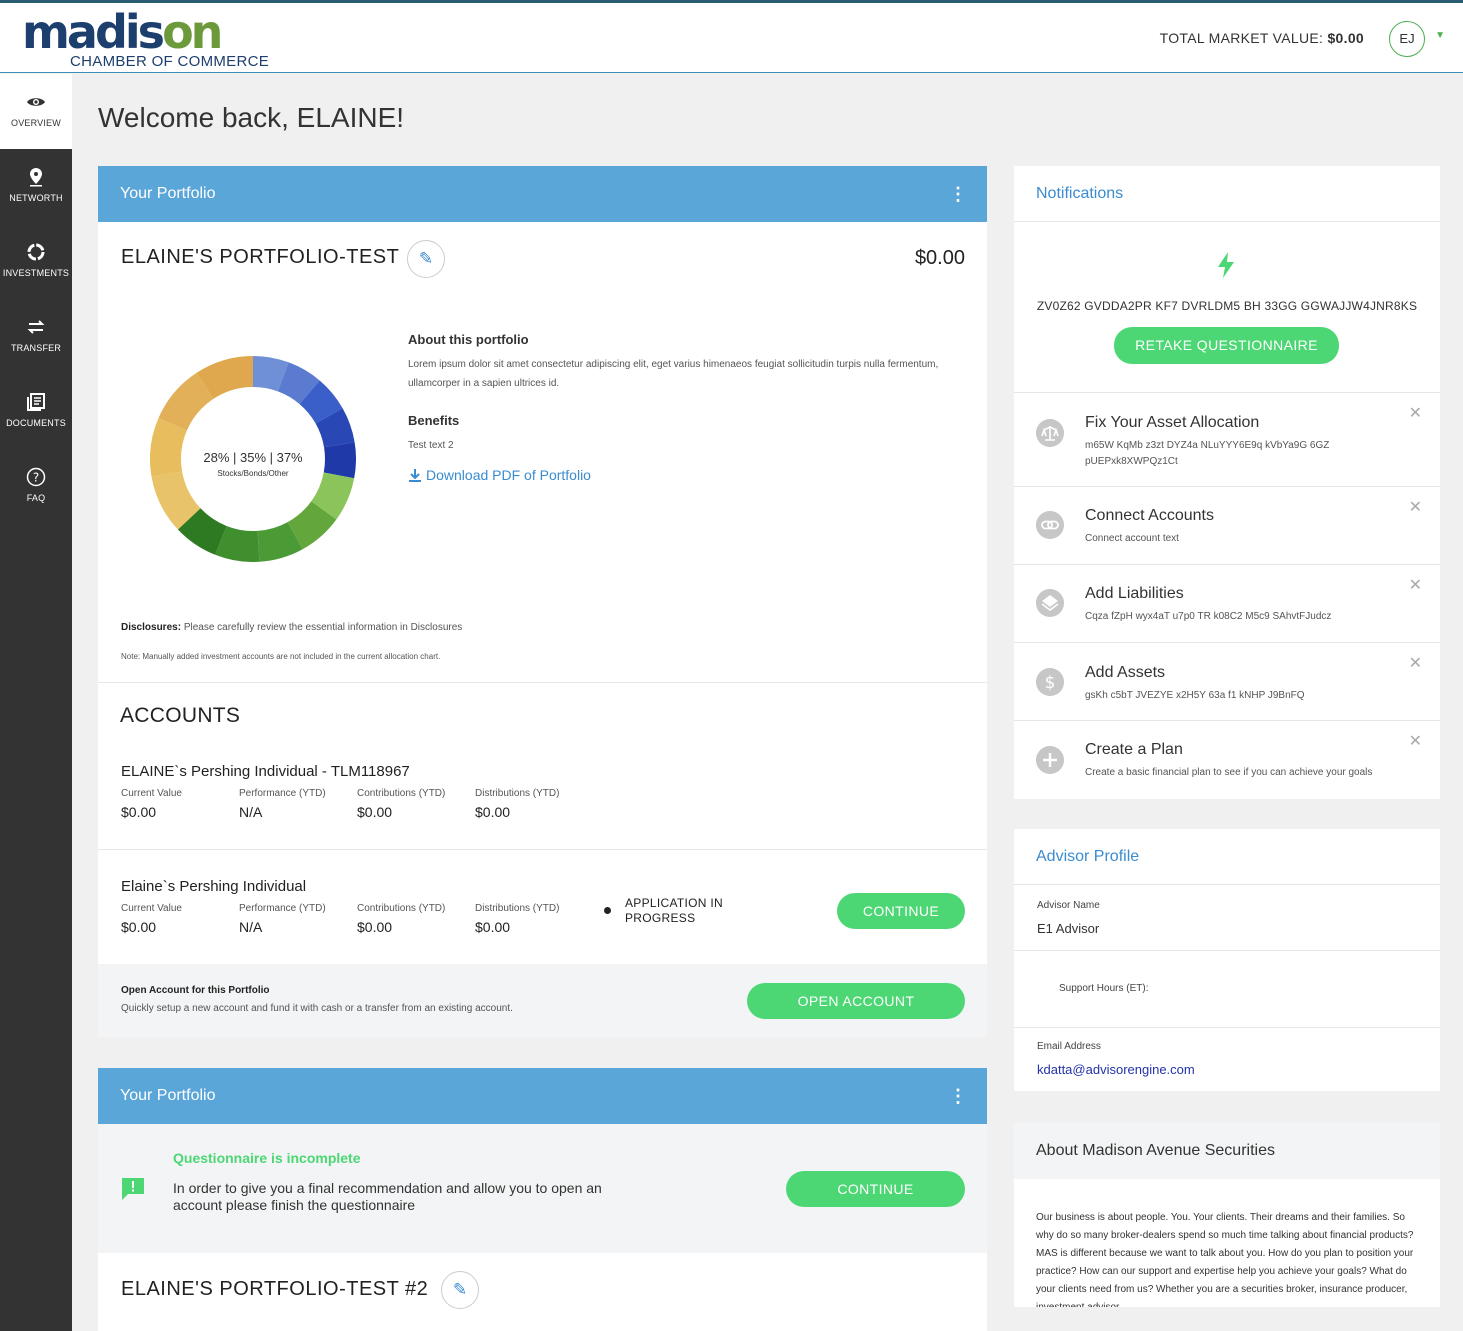 Image resolution: width=1463 pixels, height=1331 pixels. What do you see at coordinates (939, 258) in the screenshot?
I see `portfolio-value: $0.00` at bounding box center [939, 258].